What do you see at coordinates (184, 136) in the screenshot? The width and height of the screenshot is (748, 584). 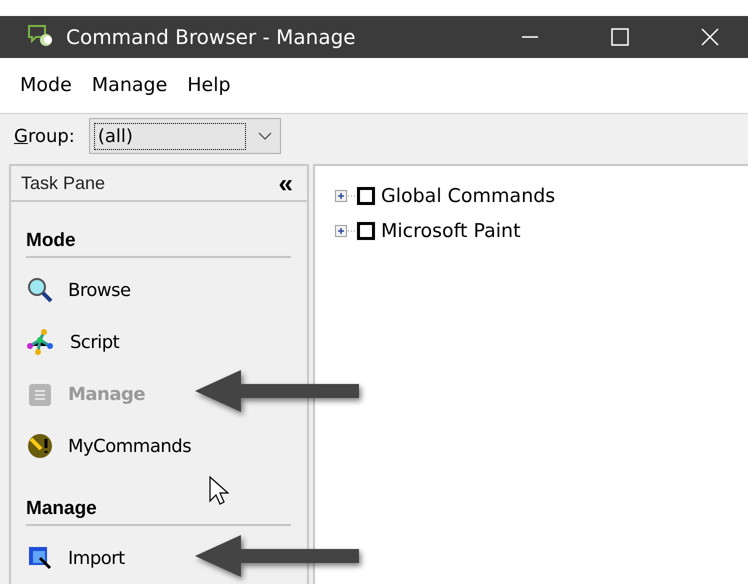 I see `group-dropdown: (all)` at bounding box center [184, 136].